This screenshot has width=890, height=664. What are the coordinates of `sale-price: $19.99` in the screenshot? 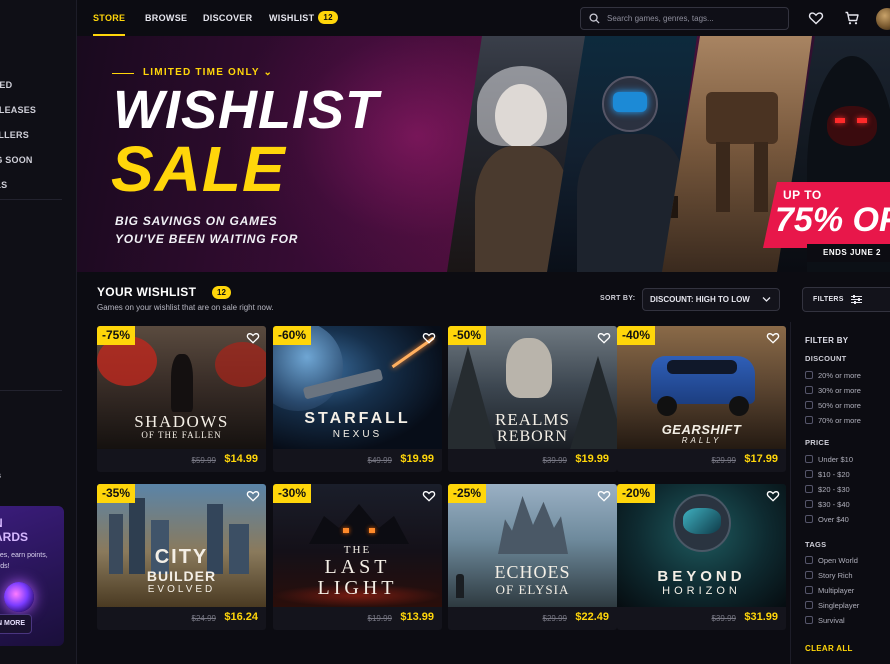 It's located at (417, 459).